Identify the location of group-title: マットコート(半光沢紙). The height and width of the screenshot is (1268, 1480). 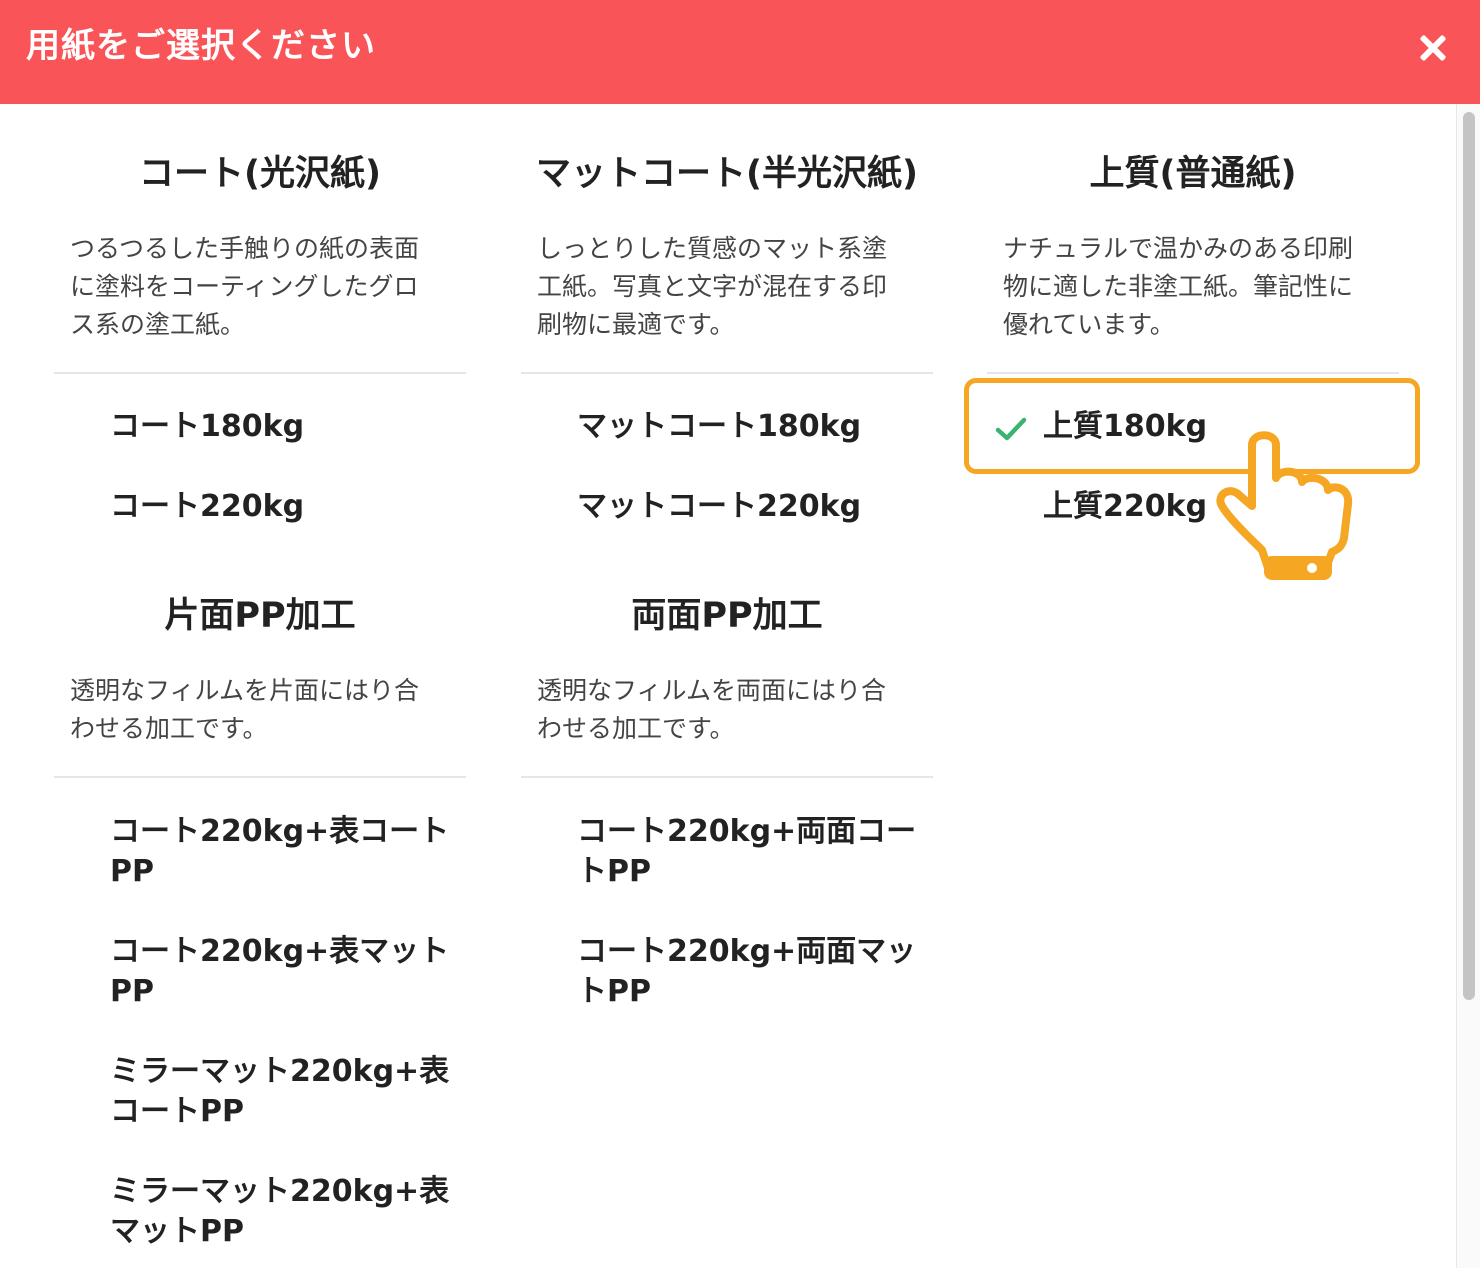
(727, 174).